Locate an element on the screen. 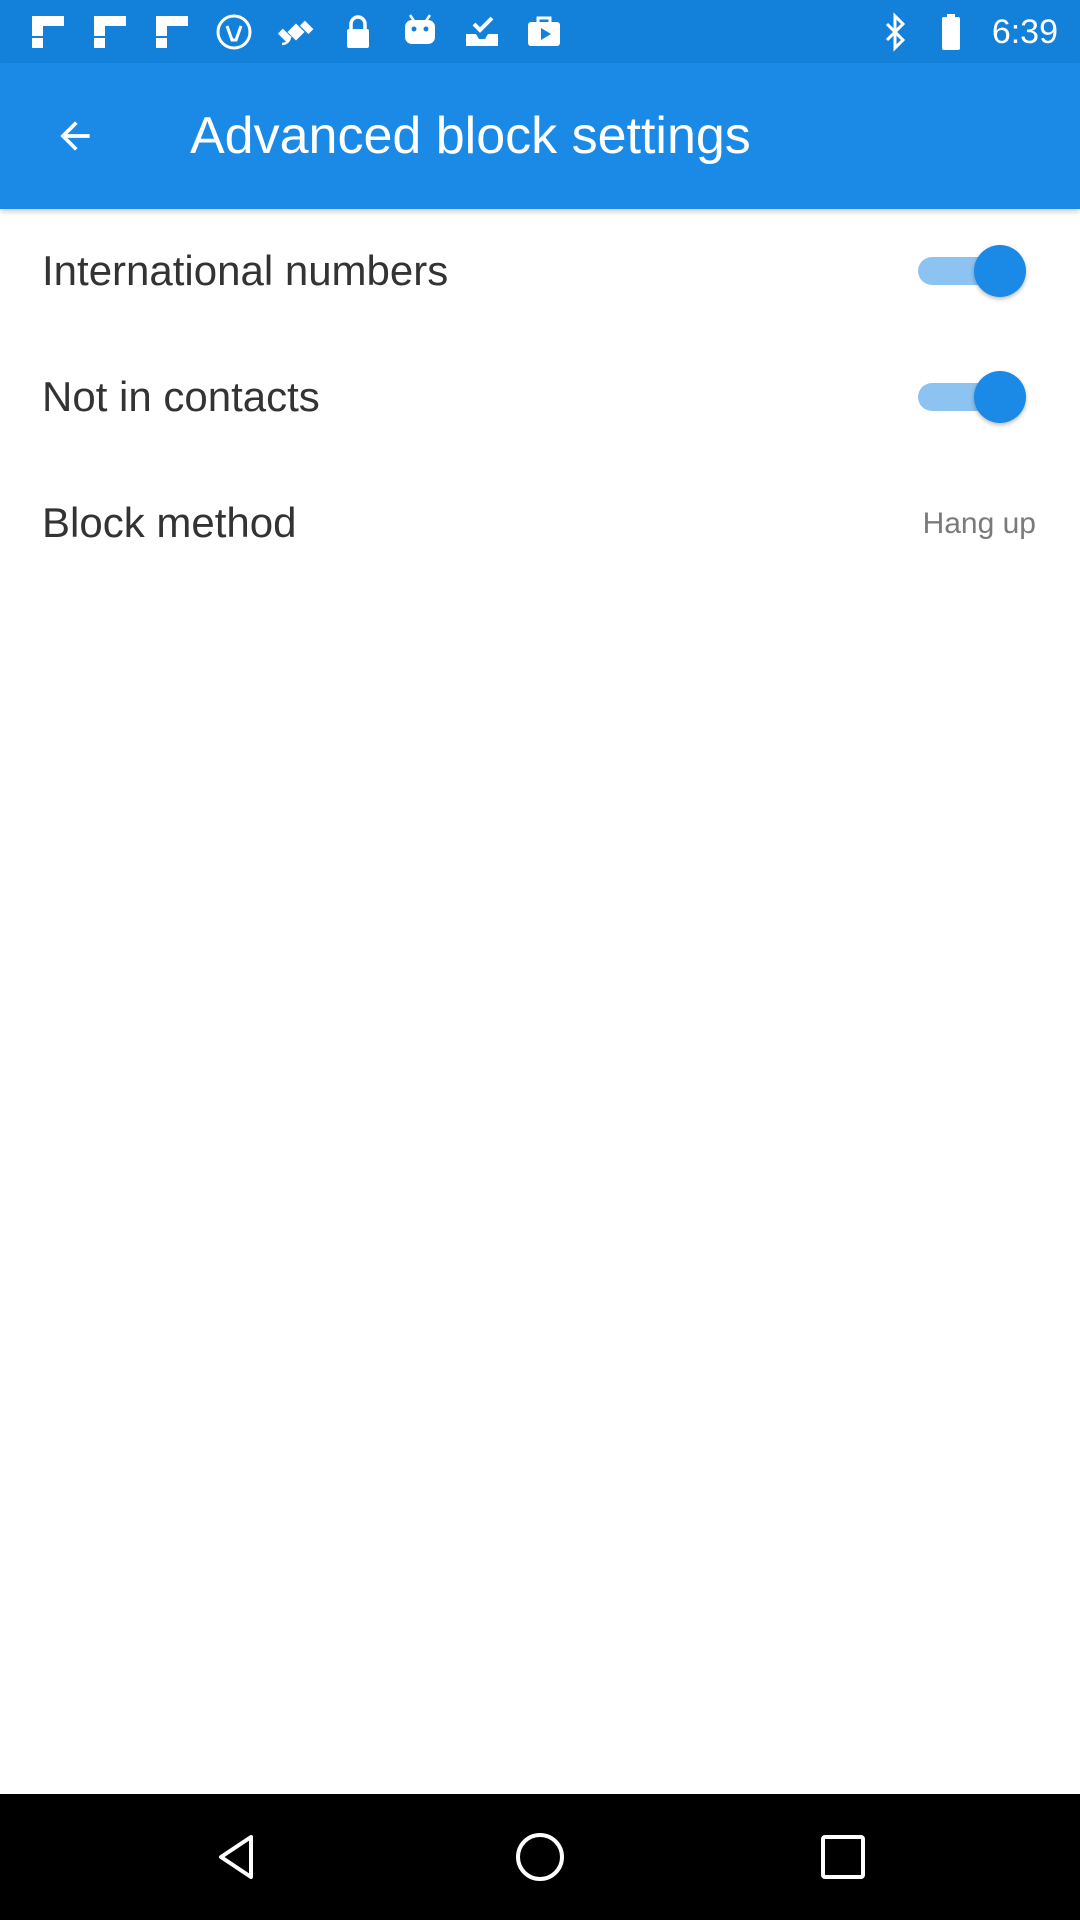  fake-gps-icon is located at coordinates (295, 33).